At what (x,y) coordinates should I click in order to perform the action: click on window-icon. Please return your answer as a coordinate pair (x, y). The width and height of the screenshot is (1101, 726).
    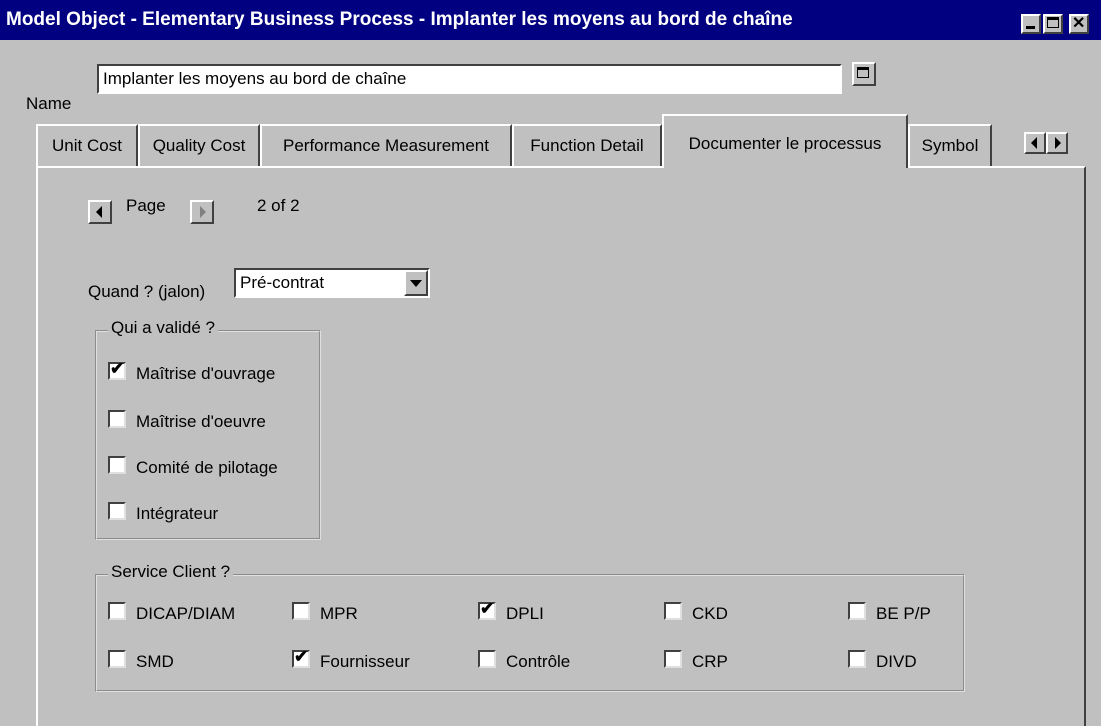
    Looking at the image, I should click on (863, 72).